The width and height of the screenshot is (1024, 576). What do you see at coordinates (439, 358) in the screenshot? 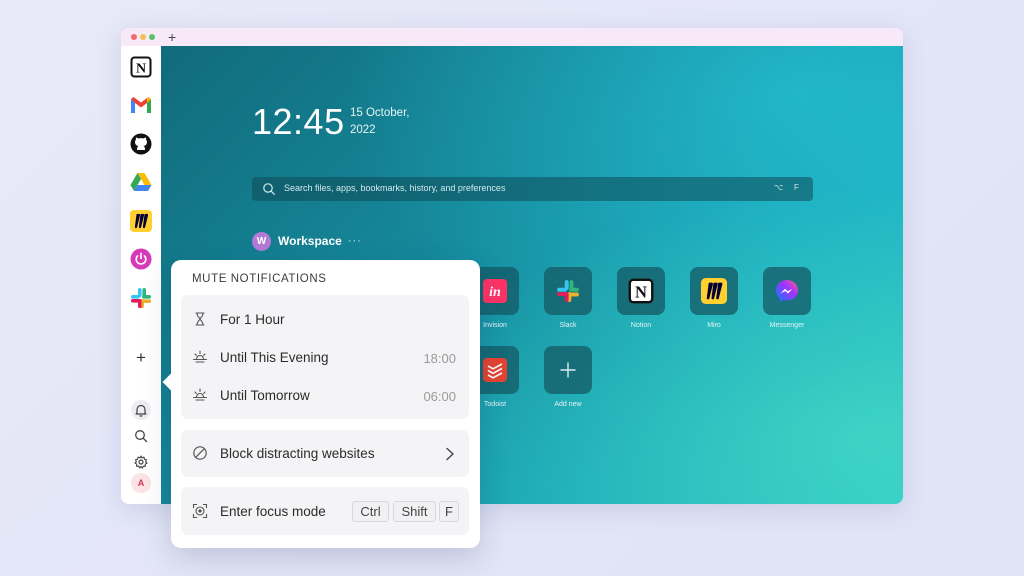
I see `mute-option-time: 18:00` at bounding box center [439, 358].